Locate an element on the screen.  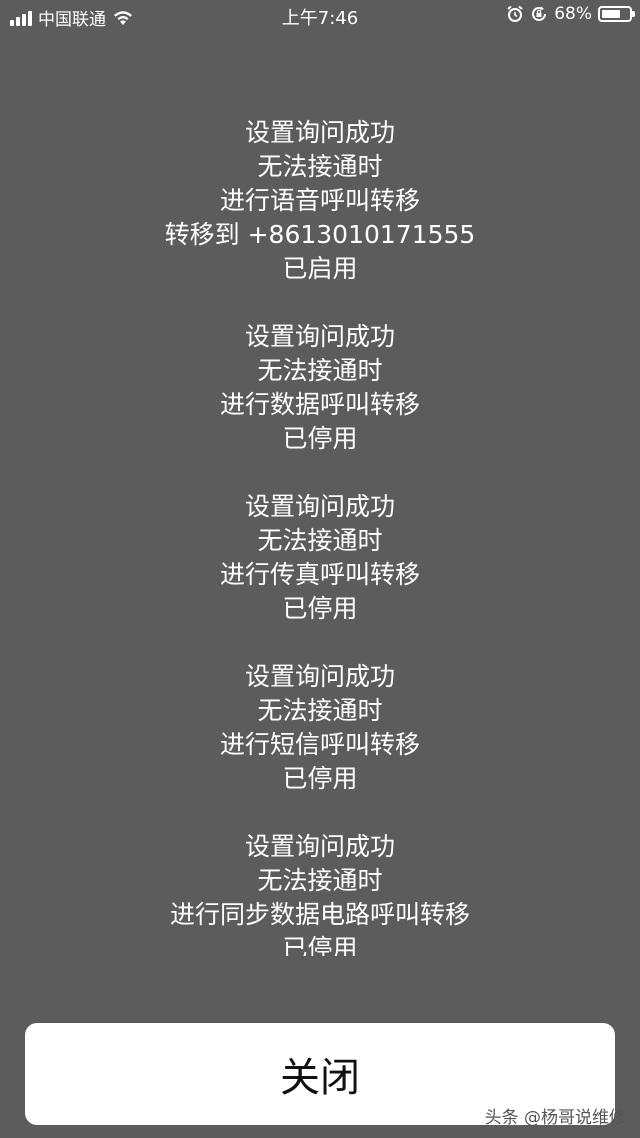
battery-level is located at coordinates (611, 14).